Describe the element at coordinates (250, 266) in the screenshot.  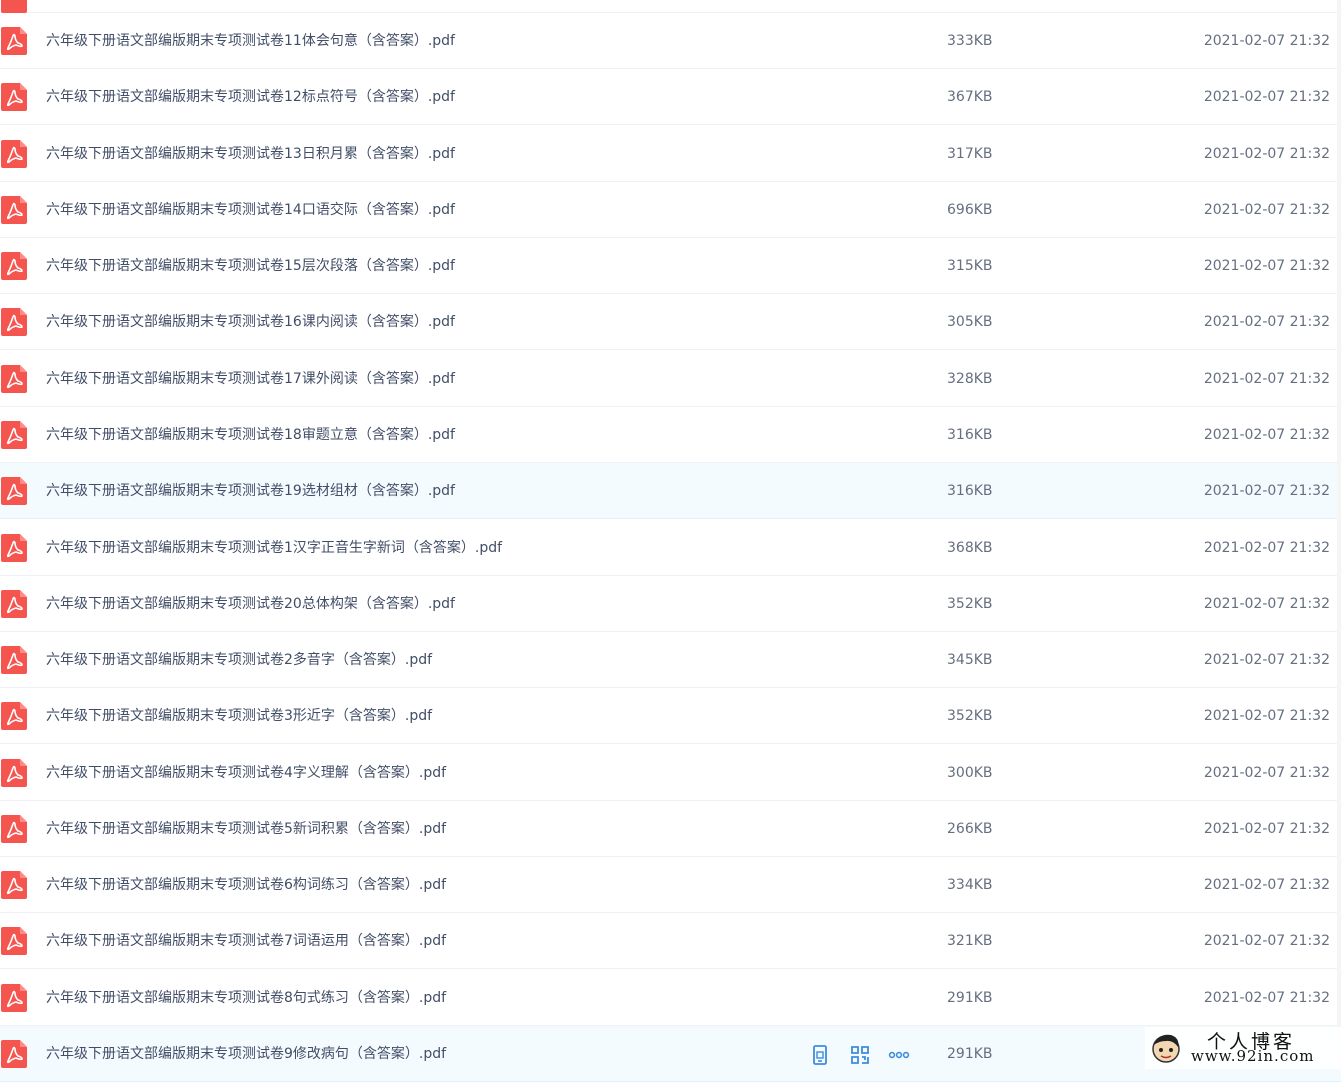
I see `file-name: 六年级下册语文部编版期末专项测试卷15层次段落（含答案）.pdf` at that location.